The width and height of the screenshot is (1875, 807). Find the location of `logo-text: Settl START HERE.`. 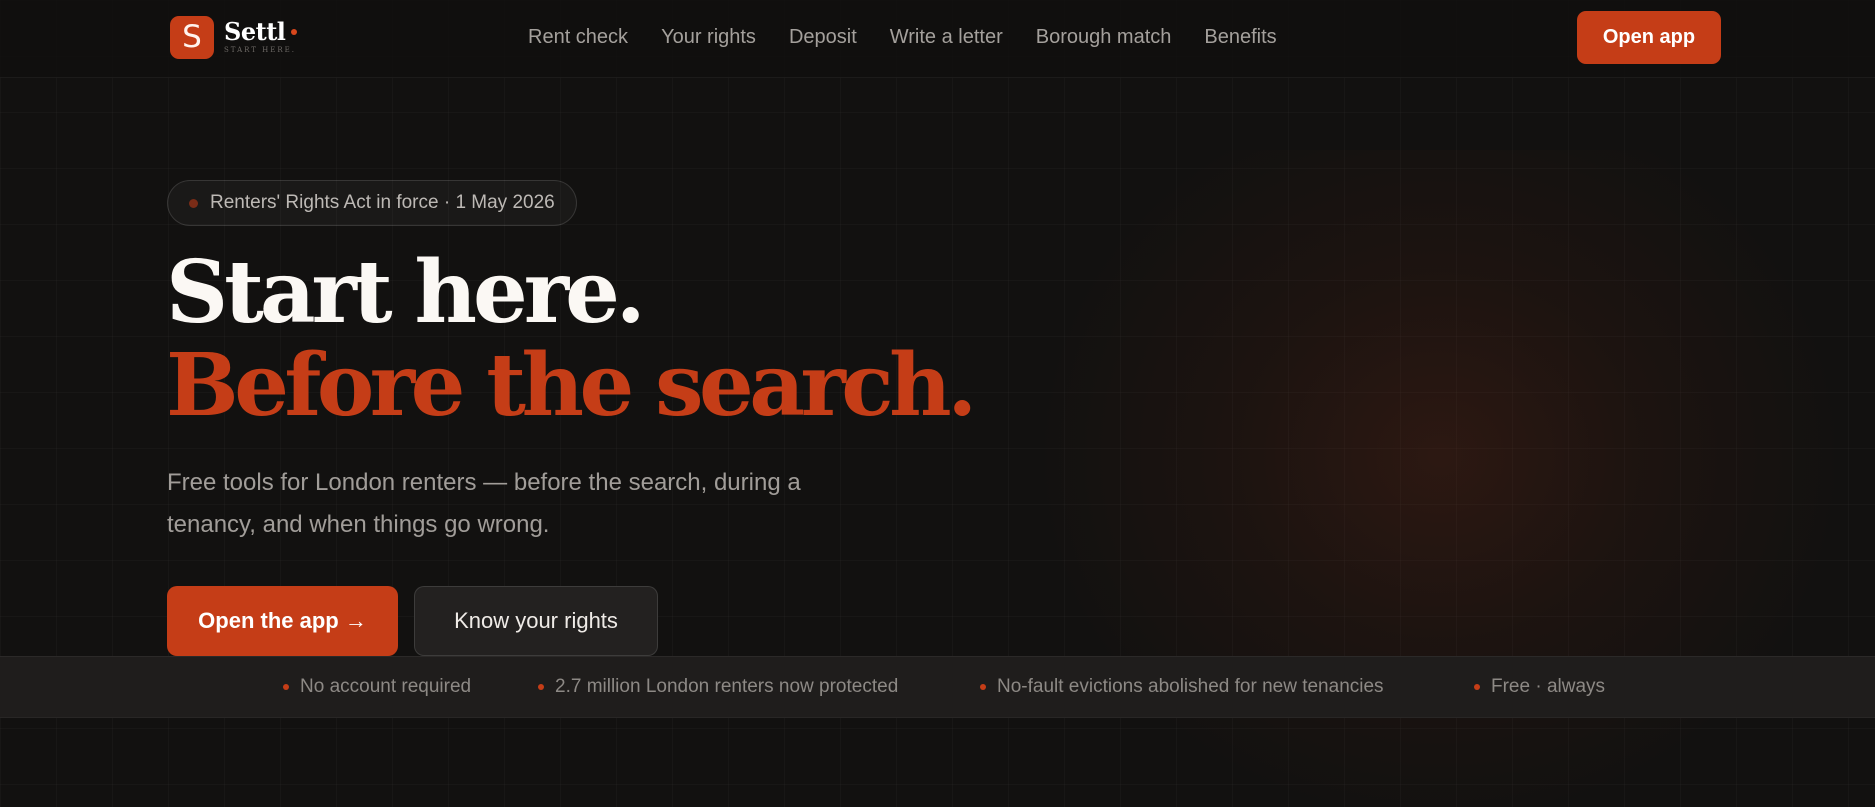

logo-text: Settl START HERE. is located at coordinates (261, 35).